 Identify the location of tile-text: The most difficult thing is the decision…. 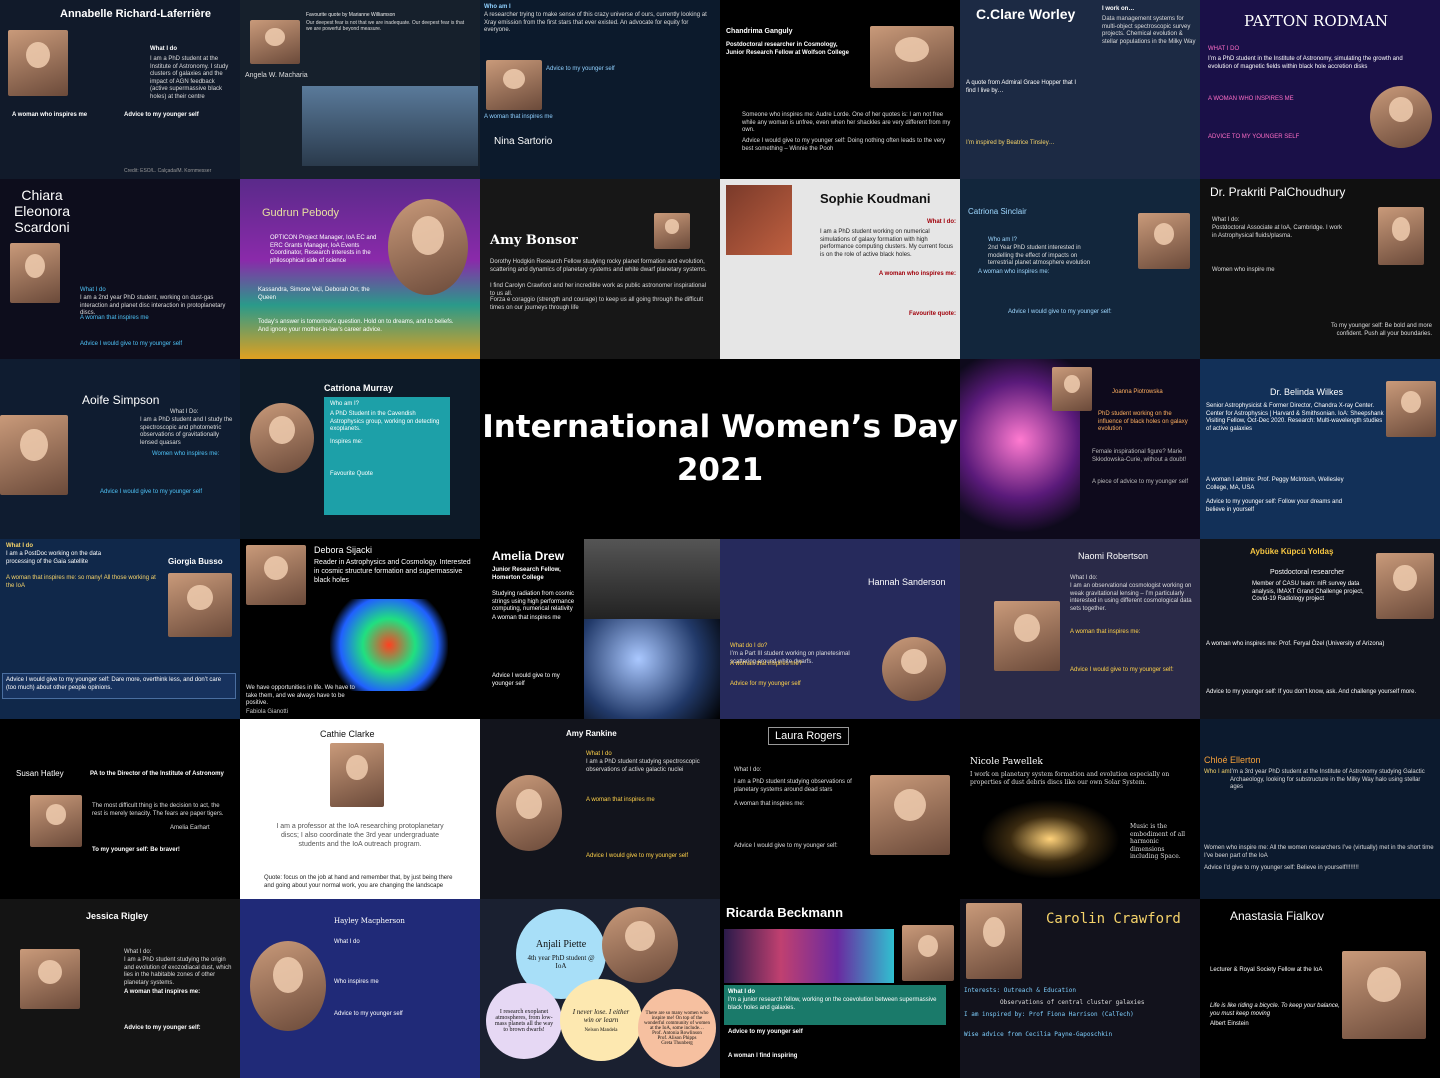
(158, 810).